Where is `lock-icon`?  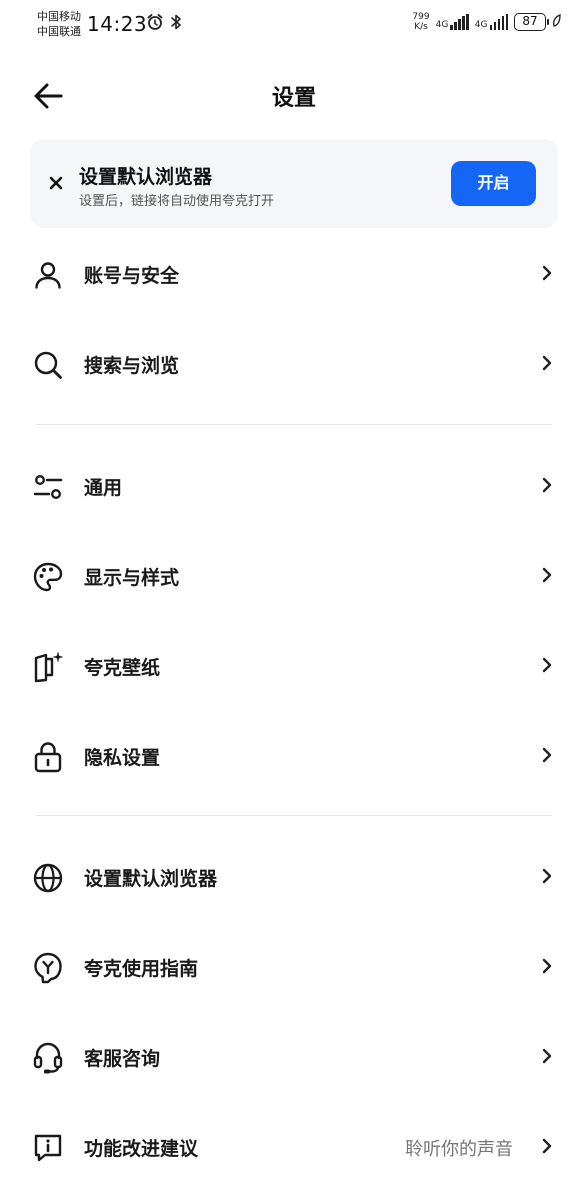 lock-icon is located at coordinates (48, 757).